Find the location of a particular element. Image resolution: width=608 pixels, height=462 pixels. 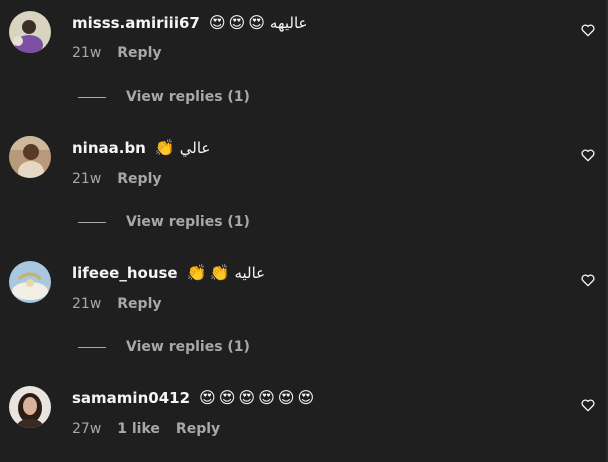

username: samamin0412 is located at coordinates (131, 398).